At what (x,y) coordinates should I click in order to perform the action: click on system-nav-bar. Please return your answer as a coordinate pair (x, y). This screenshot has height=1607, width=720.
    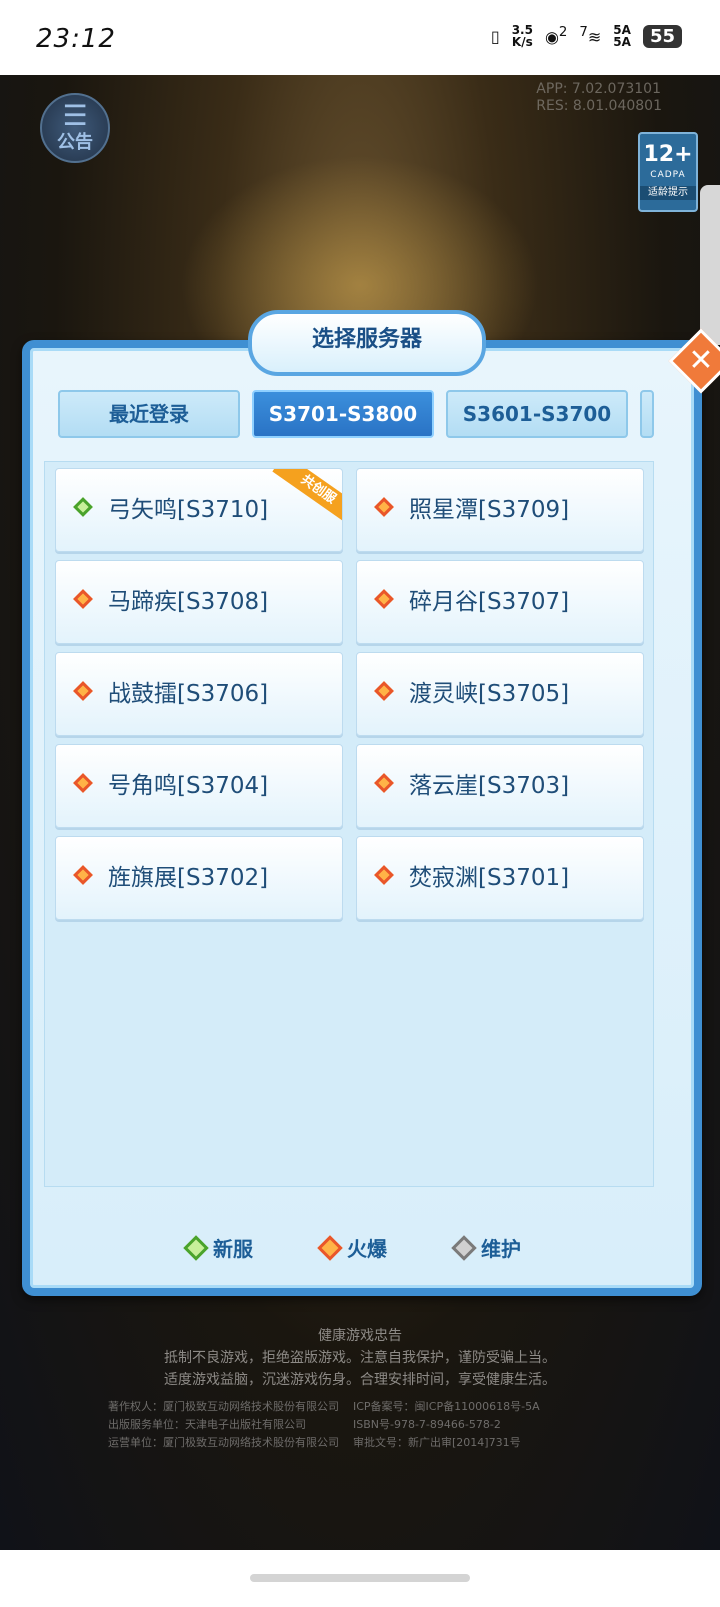
    Looking at the image, I should click on (360, 1578).